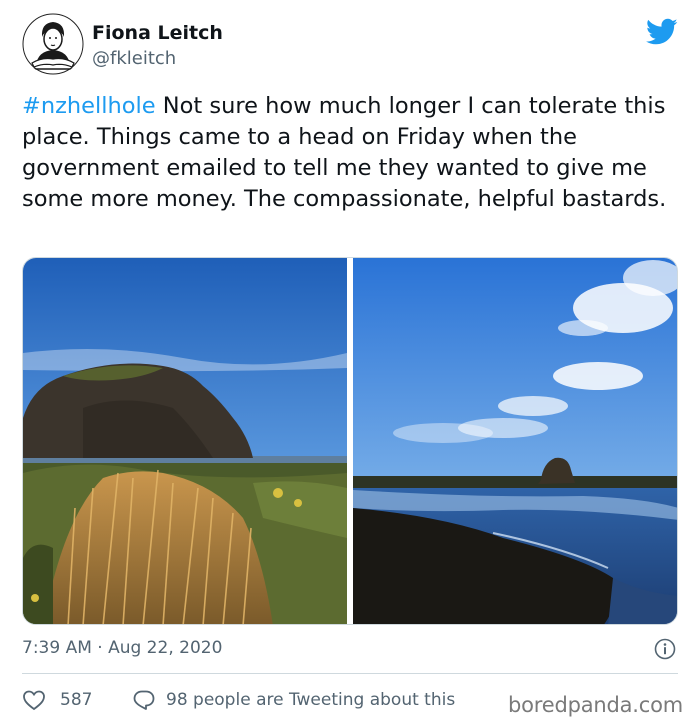 Image resolution: width=700 pixels, height=728 pixels. Describe the element at coordinates (310, 700) in the screenshot. I see `tweeting-about-link: 98 people are Tweeting about this` at that location.